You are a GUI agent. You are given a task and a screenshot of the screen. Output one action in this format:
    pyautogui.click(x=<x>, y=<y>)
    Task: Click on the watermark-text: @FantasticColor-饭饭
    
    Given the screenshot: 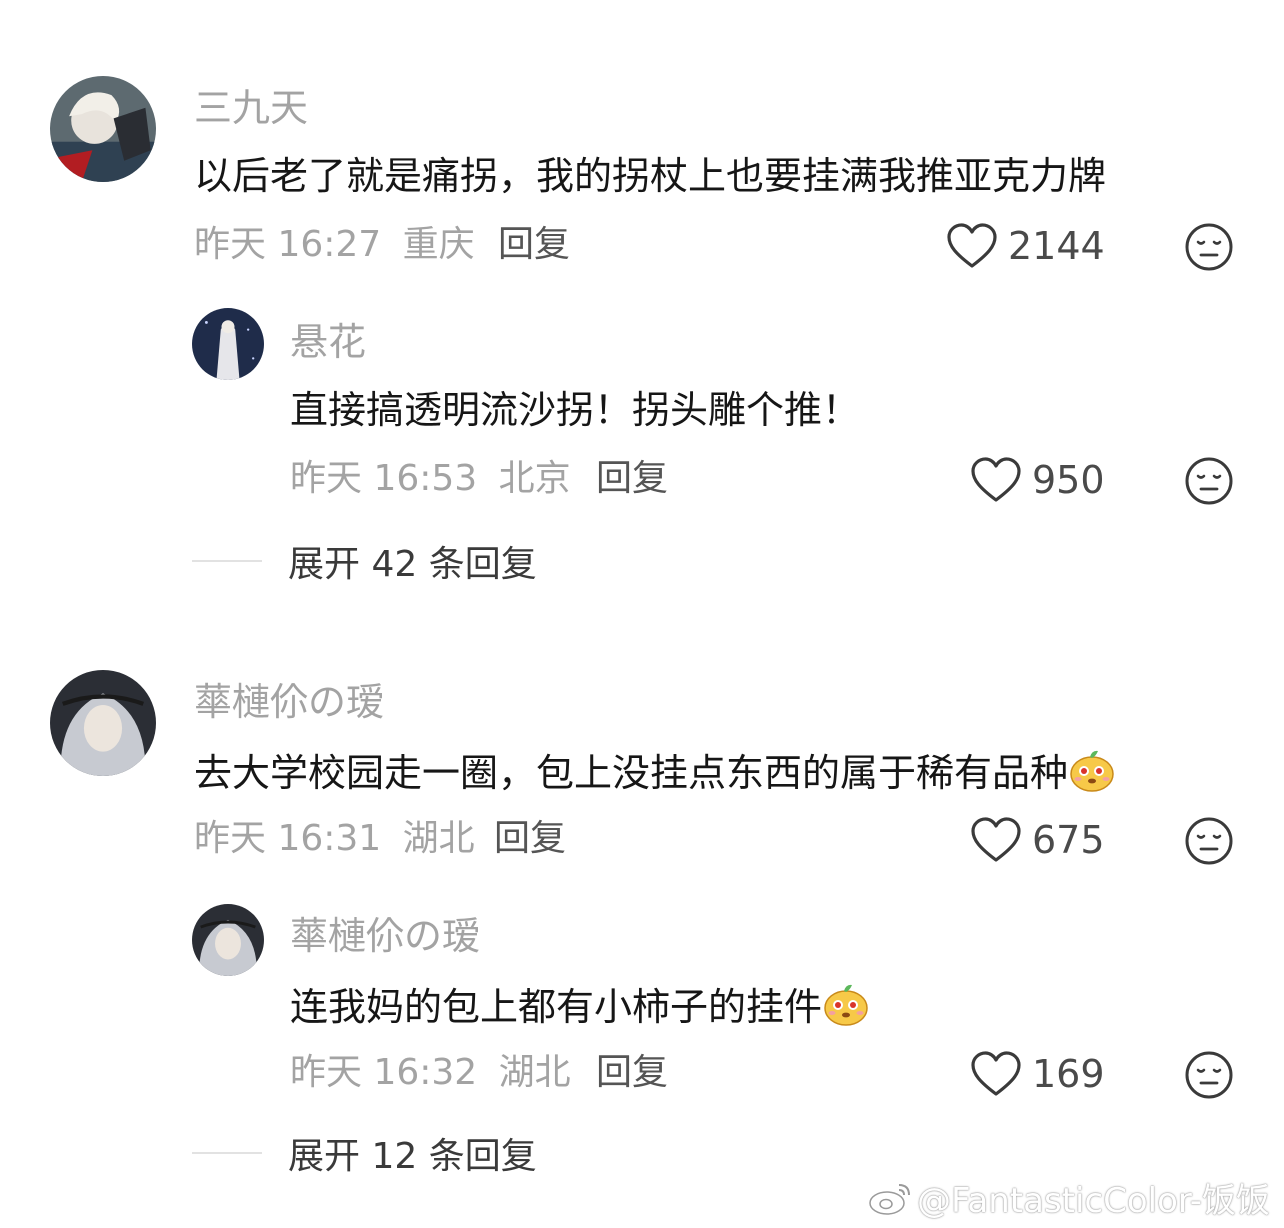 What is the action you would take?
    pyautogui.click(x=1093, y=1201)
    